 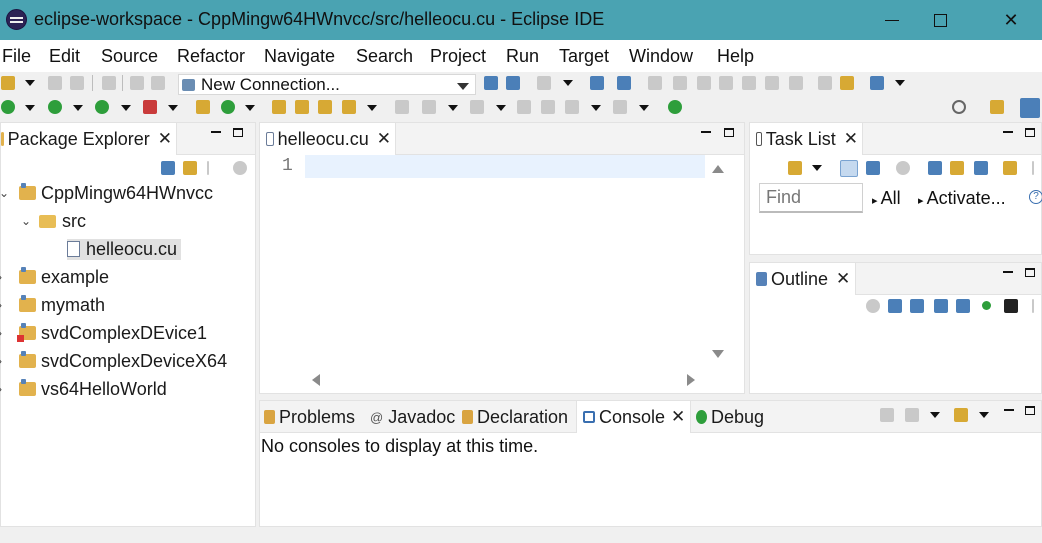 What do you see at coordinates (463, 86) in the screenshot?
I see `chevron-down-icon` at bounding box center [463, 86].